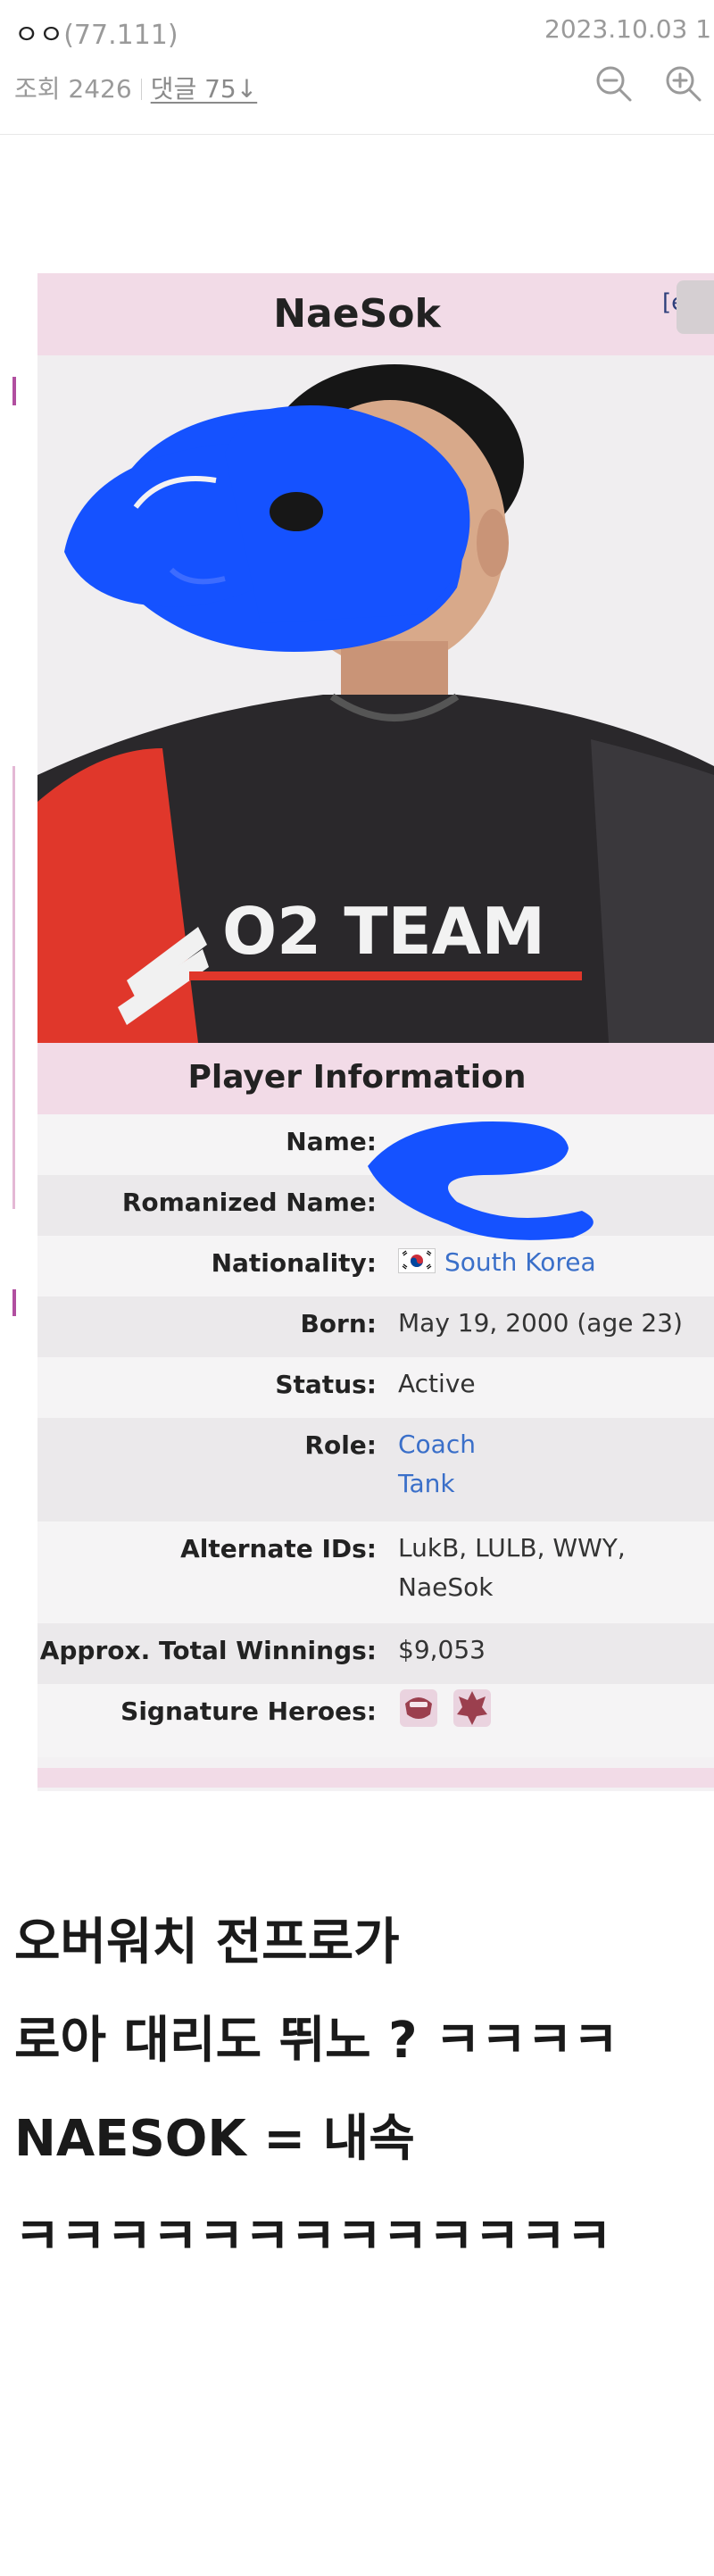 The image size is (714, 2576). What do you see at coordinates (294, 1263) in the screenshot?
I see `row-label: Nationality:` at bounding box center [294, 1263].